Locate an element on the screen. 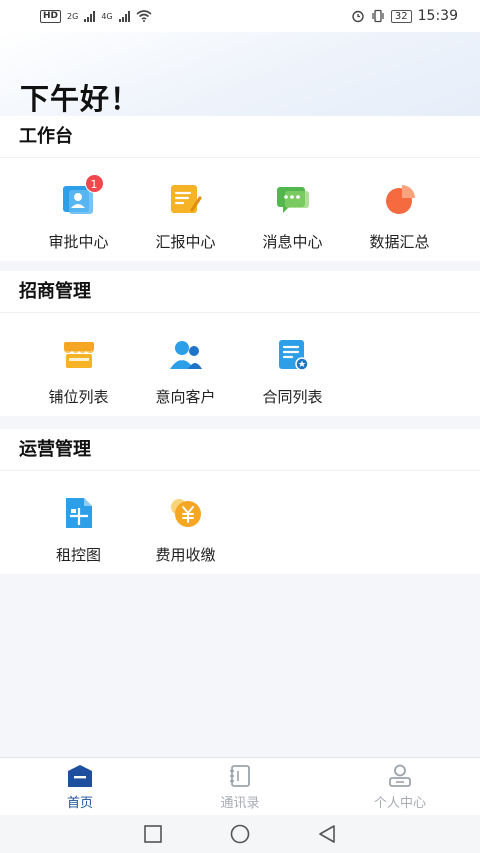  tile-label: 意向客户 is located at coordinates (185, 397).